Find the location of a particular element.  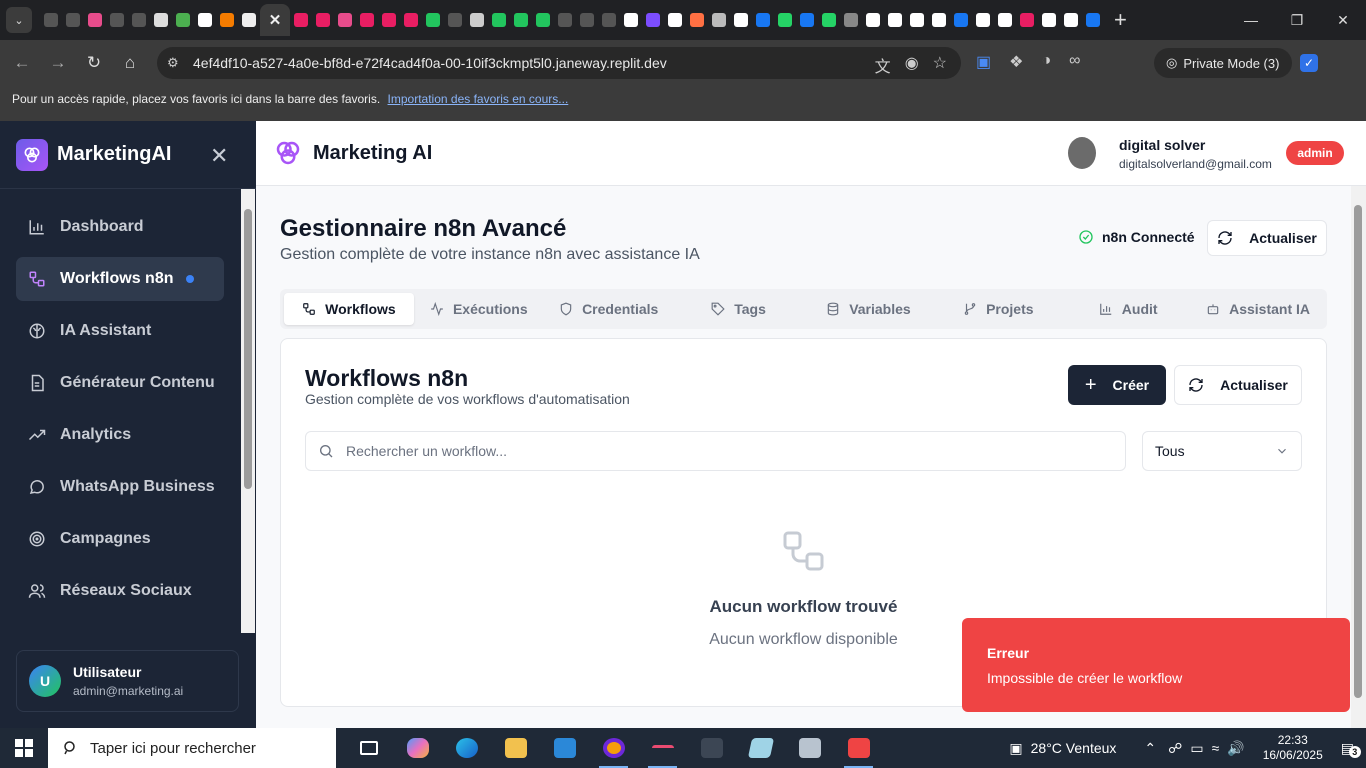

start-button is located at coordinates (24, 748).